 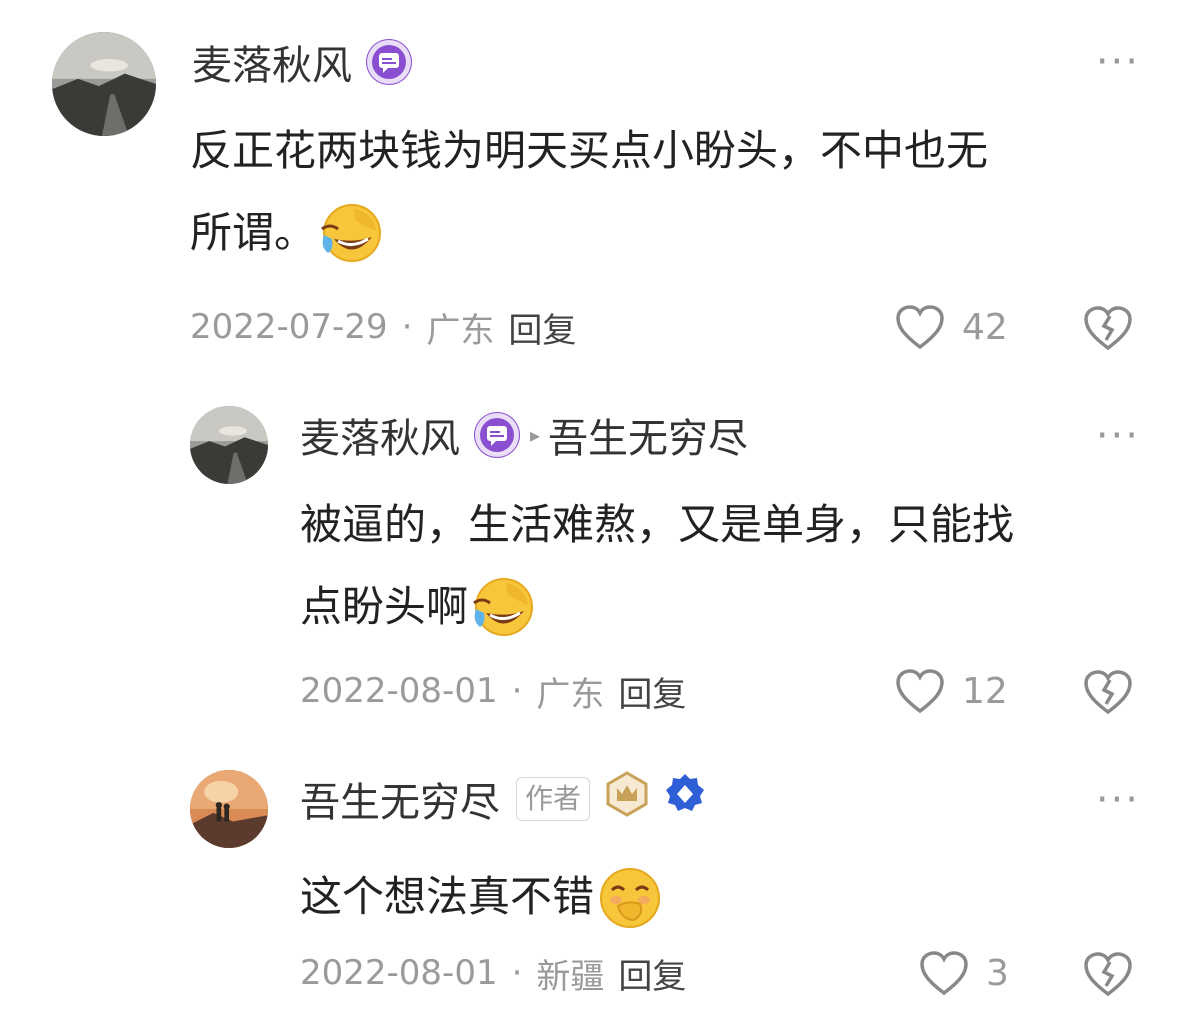 I want to click on comment-text-line: 这个想法真不错, so click(x=447, y=896).